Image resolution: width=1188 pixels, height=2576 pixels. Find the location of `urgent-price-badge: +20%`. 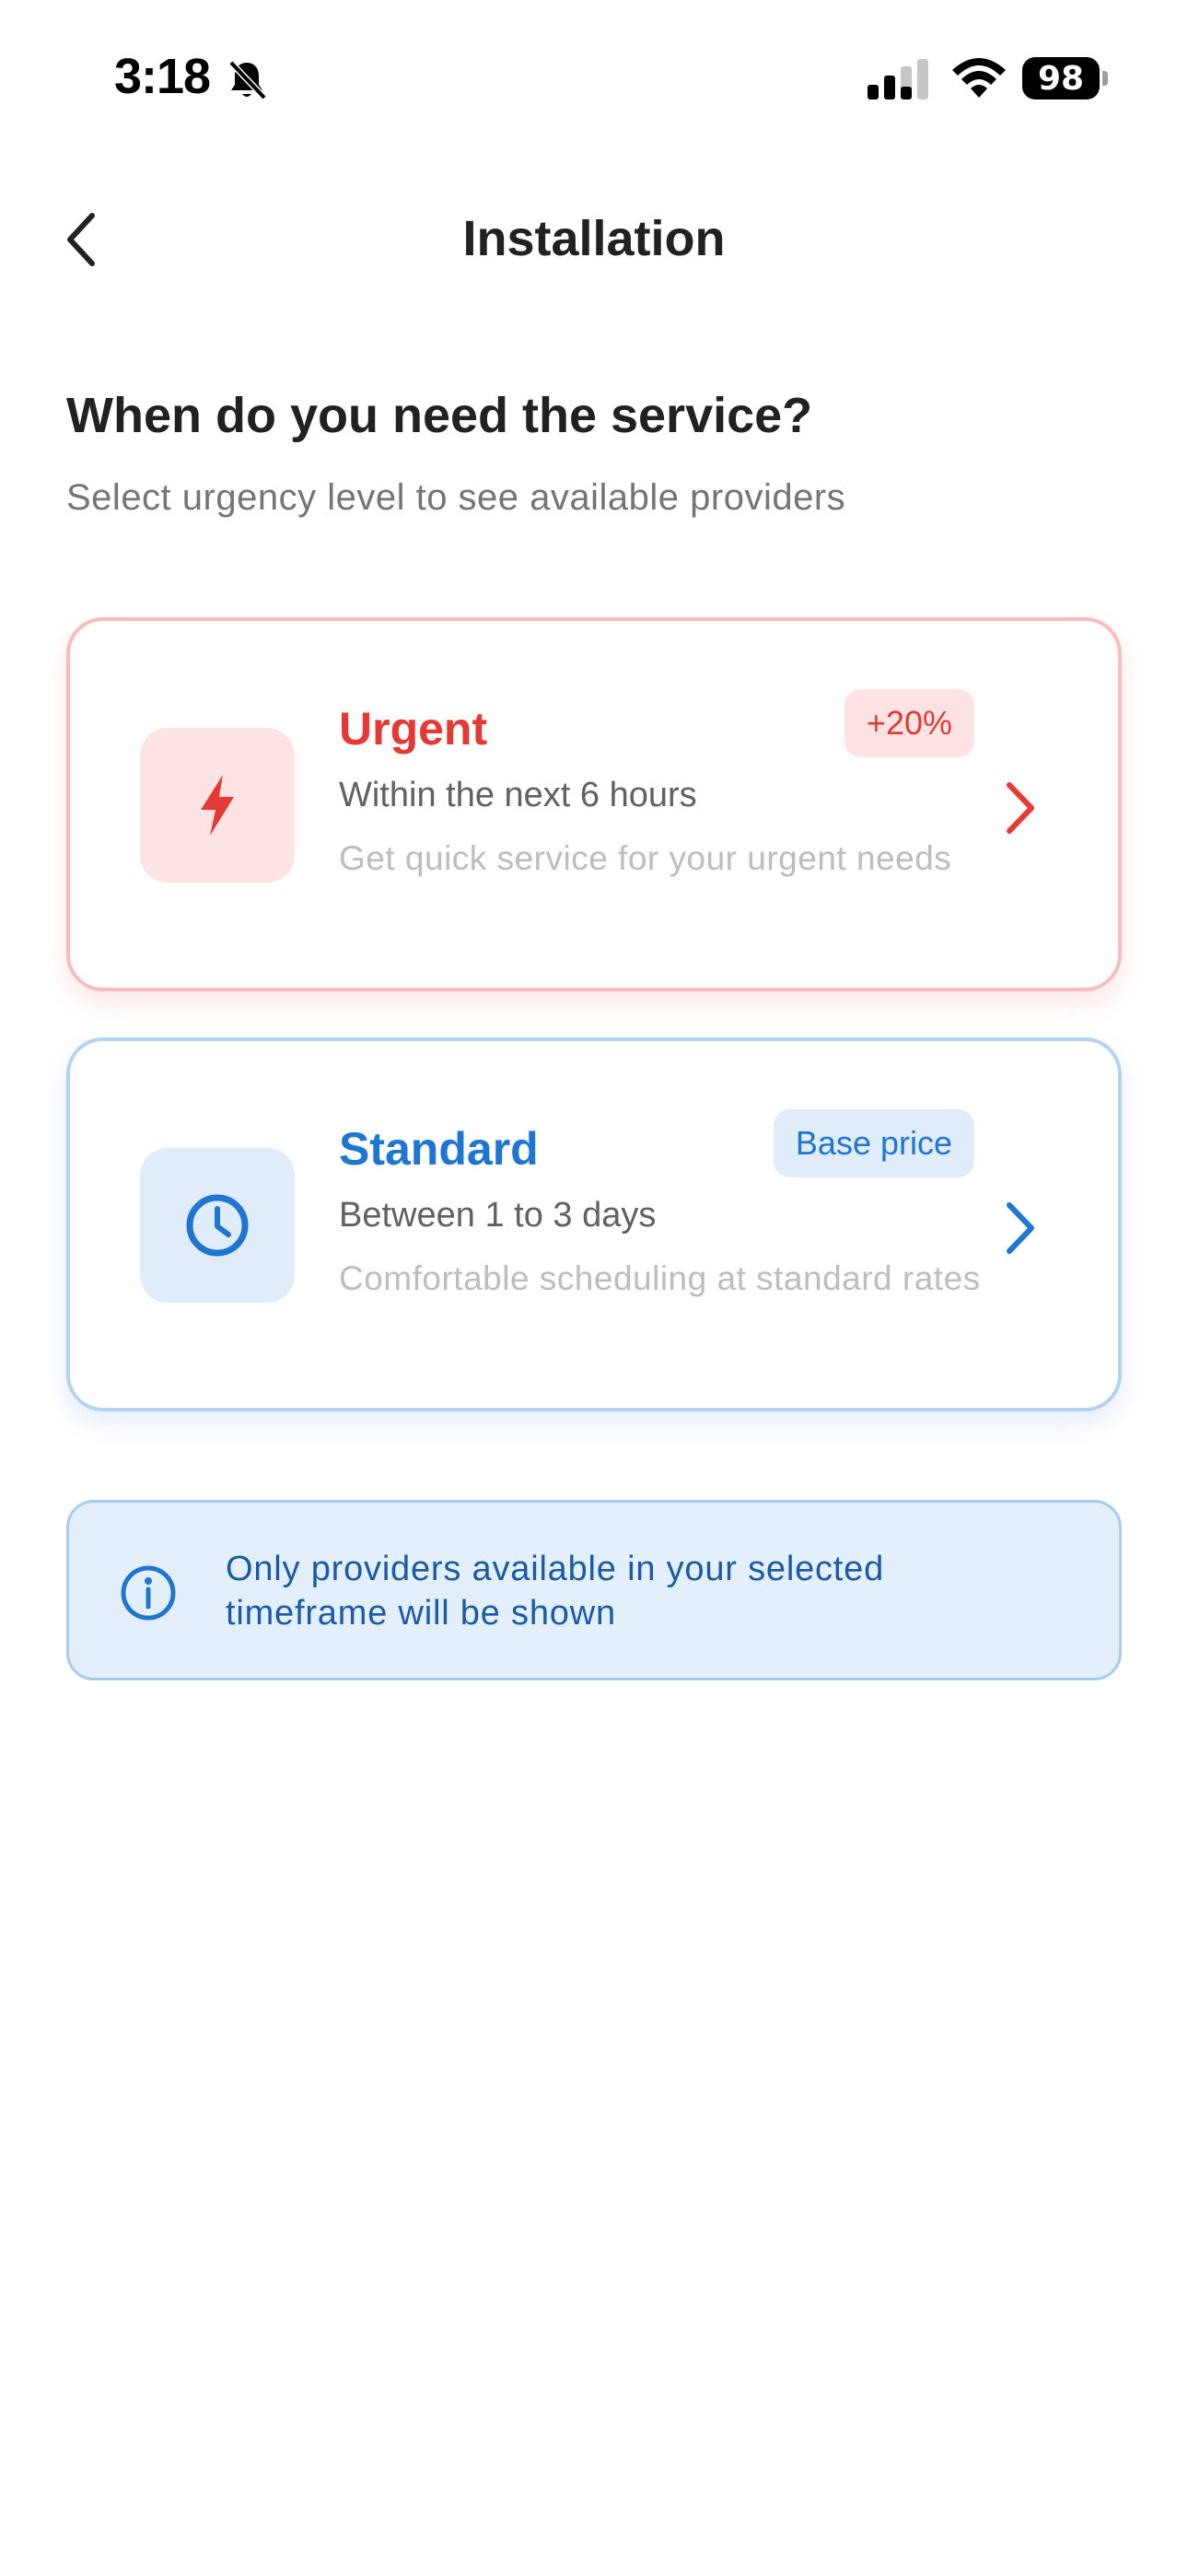

urgent-price-badge: +20% is located at coordinates (909, 723).